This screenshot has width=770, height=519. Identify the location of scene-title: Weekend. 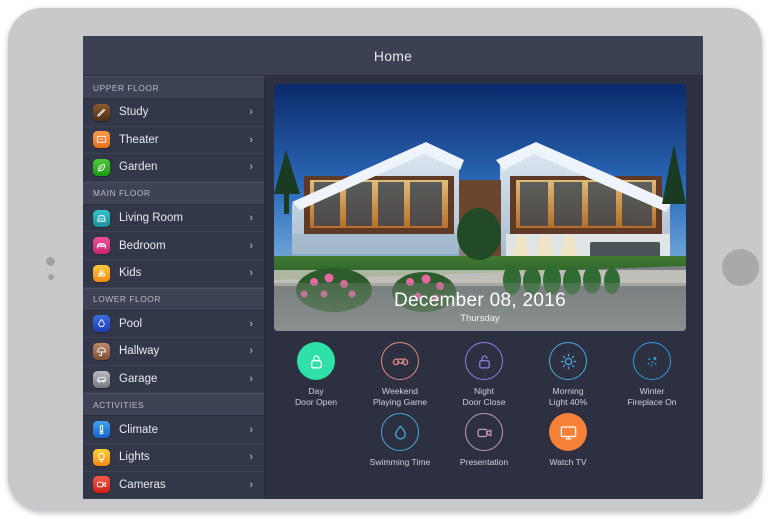
(400, 391).